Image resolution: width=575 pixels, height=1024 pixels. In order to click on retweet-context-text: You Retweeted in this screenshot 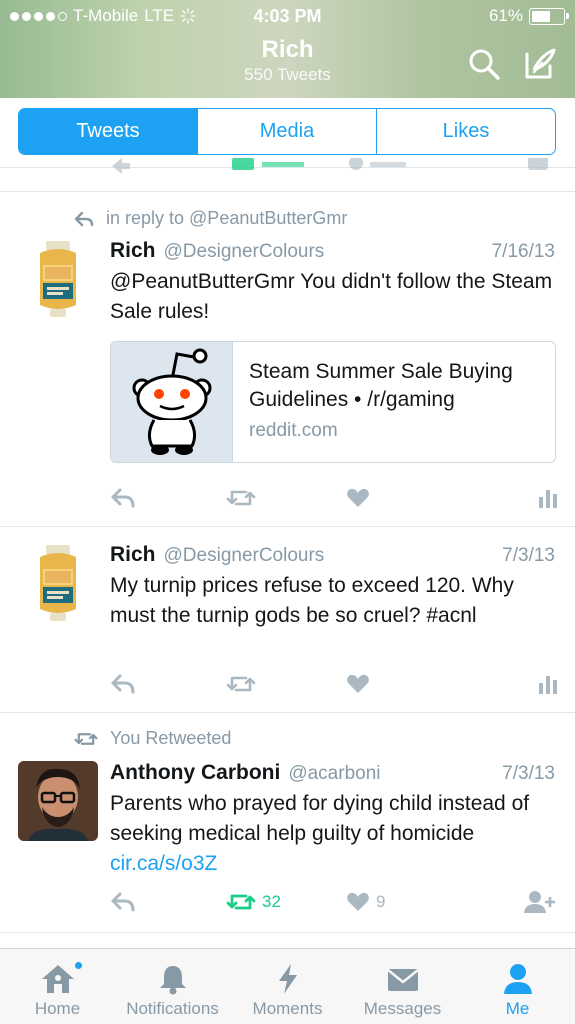, I will do `click(171, 738)`.